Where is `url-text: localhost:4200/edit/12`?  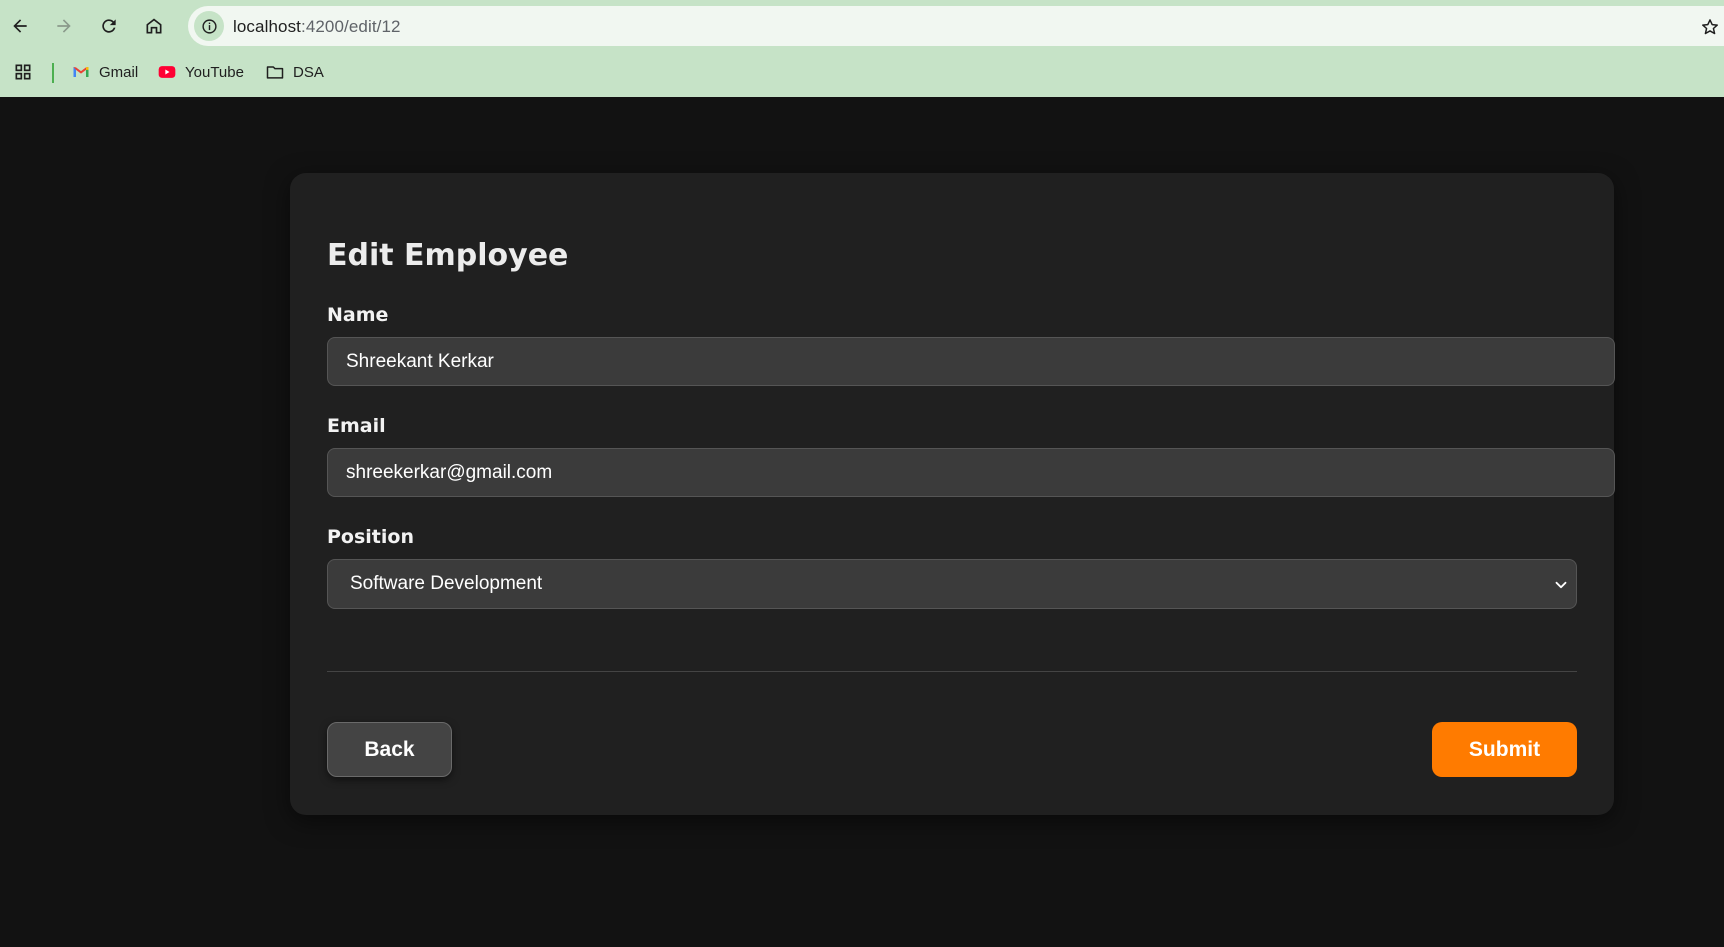
url-text: localhost:4200/edit/12 is located at coordinates (317, 27).